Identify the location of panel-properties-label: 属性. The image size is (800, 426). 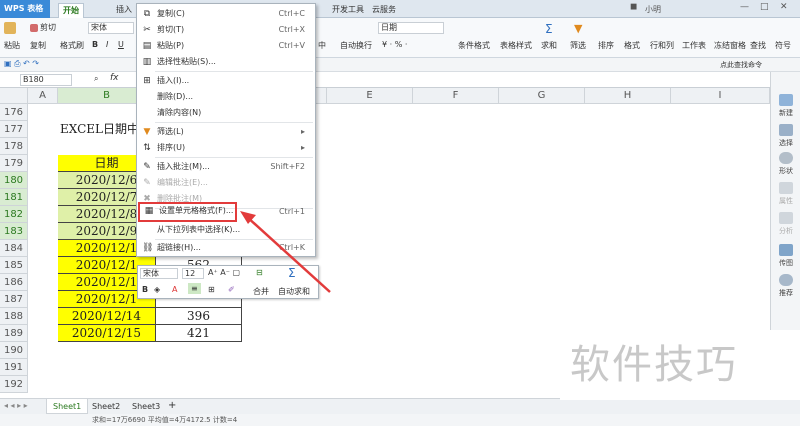
(786, 201).